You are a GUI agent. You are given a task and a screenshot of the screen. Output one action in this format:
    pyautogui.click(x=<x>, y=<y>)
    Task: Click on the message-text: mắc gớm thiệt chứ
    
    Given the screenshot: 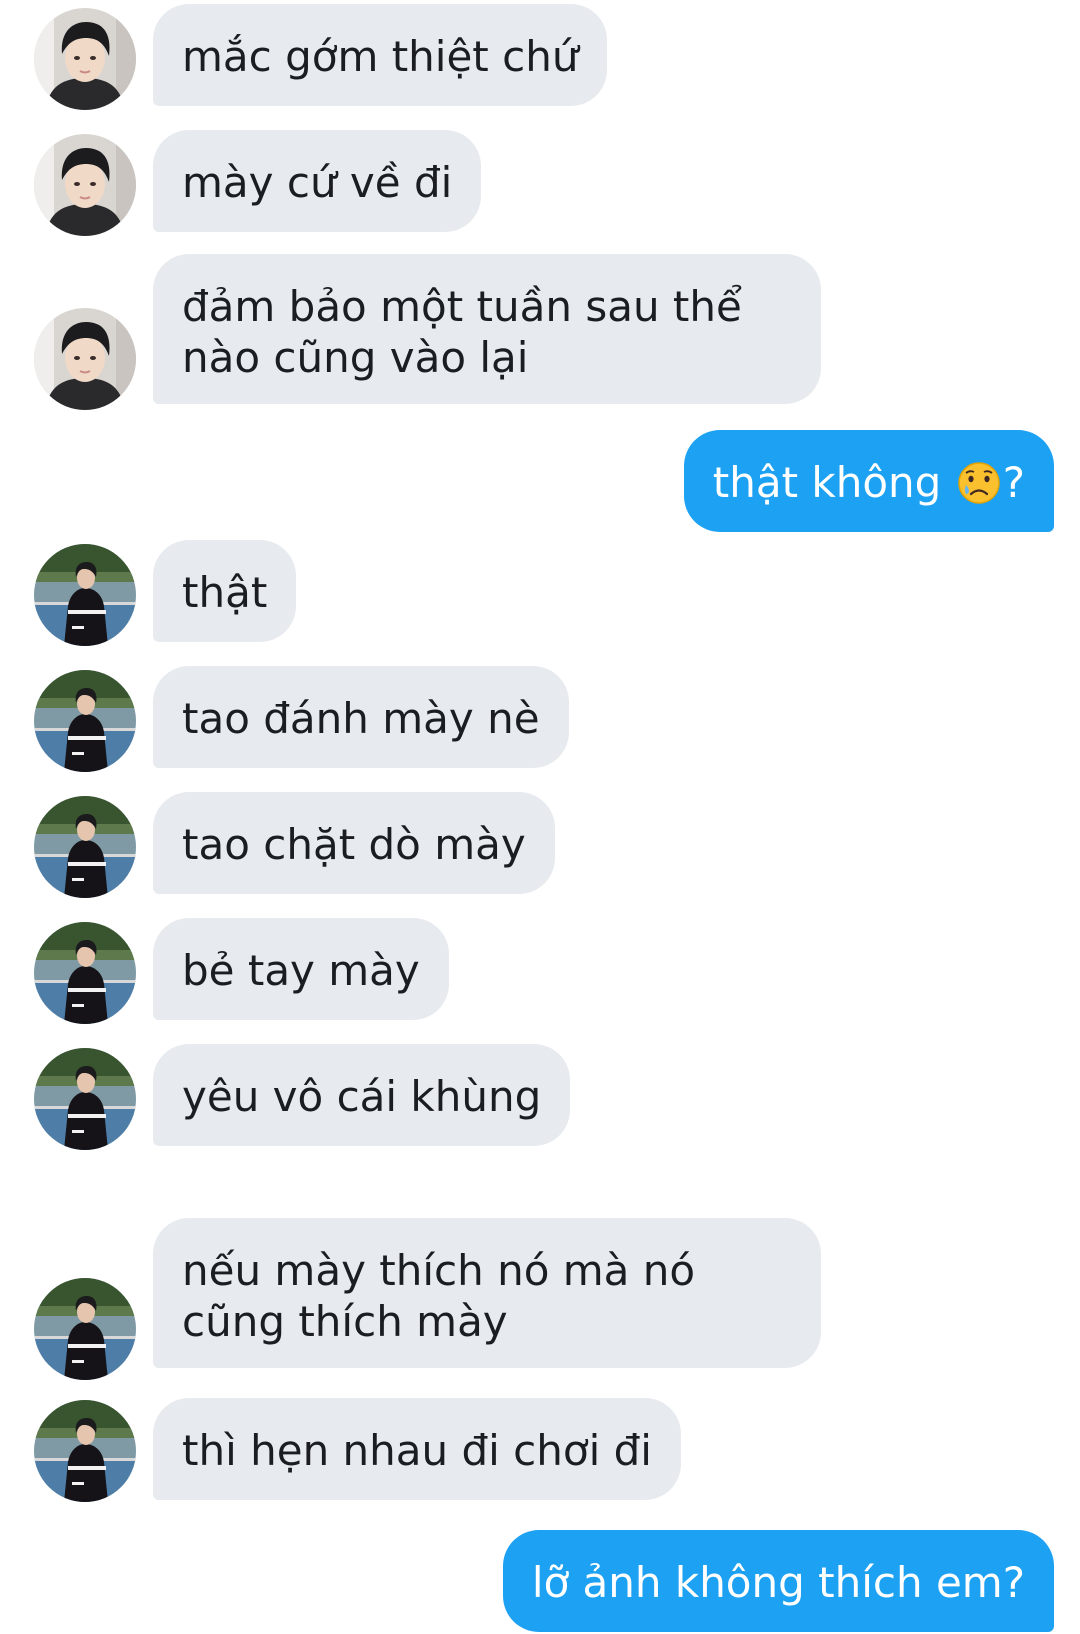 What is the action you would take?
    pyautogui.click(x=380, y=56)
    